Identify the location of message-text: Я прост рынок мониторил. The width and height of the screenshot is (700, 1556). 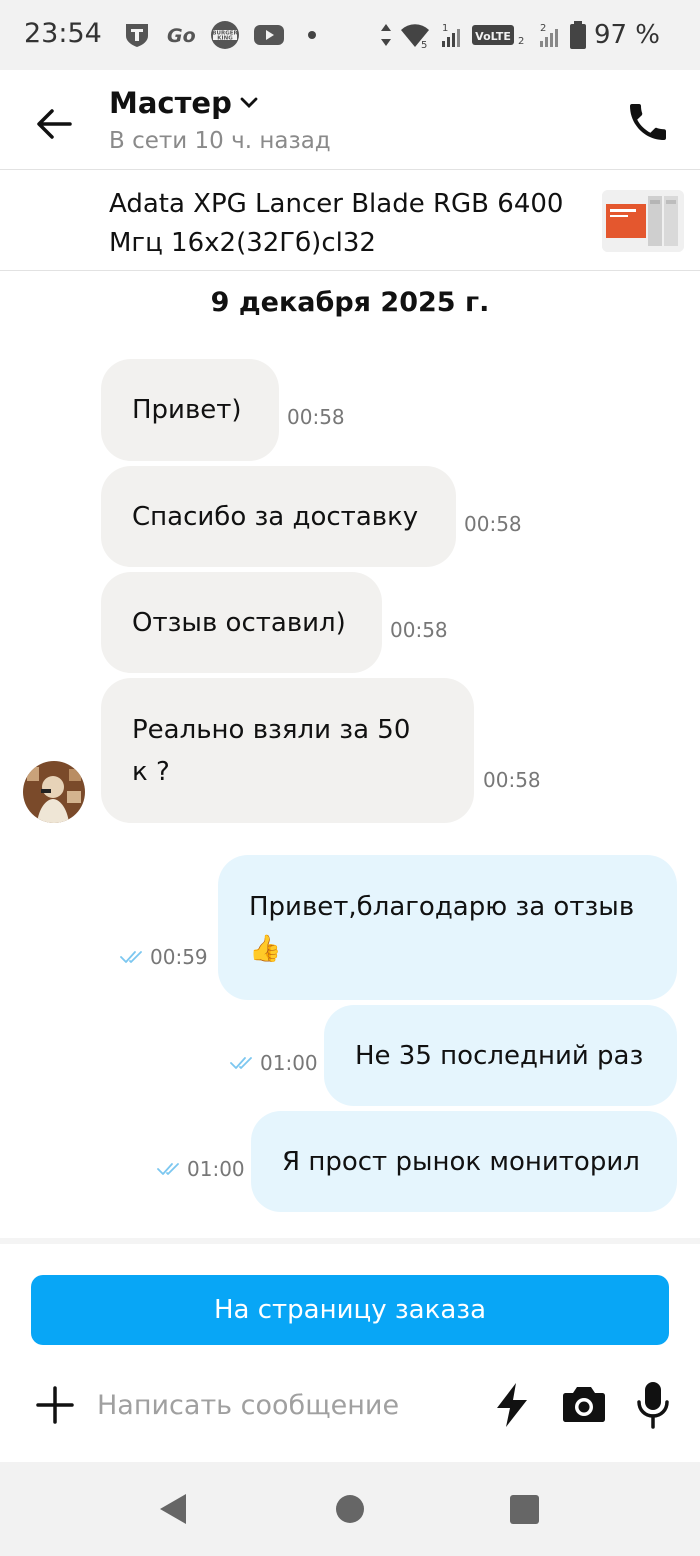
(461, 1161).